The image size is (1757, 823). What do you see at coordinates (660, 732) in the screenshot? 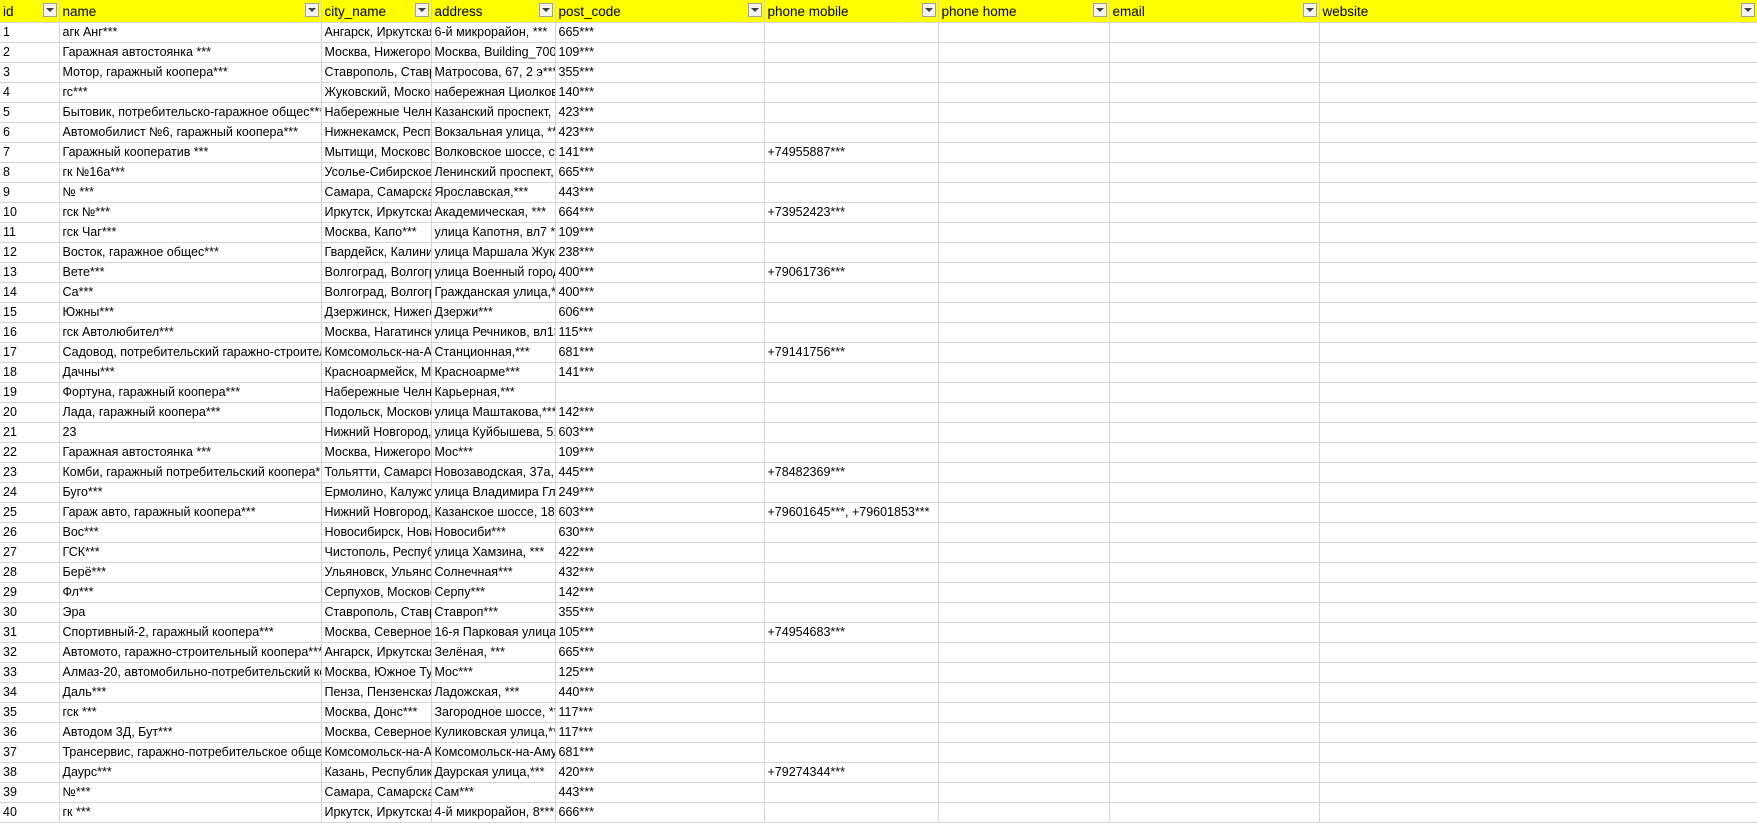
I see `cell-post-code: 117***` at bounding box center [660, 732].